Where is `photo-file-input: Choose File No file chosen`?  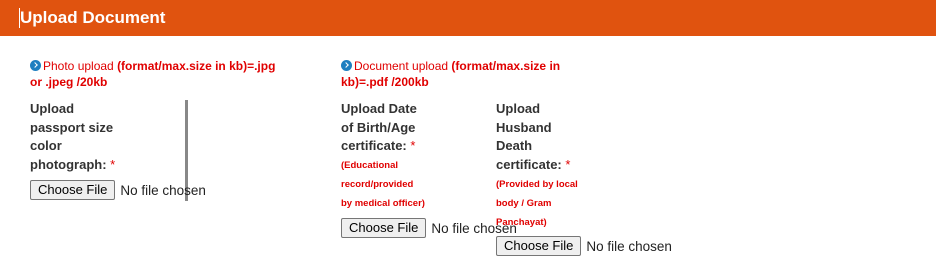
photo-file-input: Choose File No file chosen is located at coordinates (118, 190).